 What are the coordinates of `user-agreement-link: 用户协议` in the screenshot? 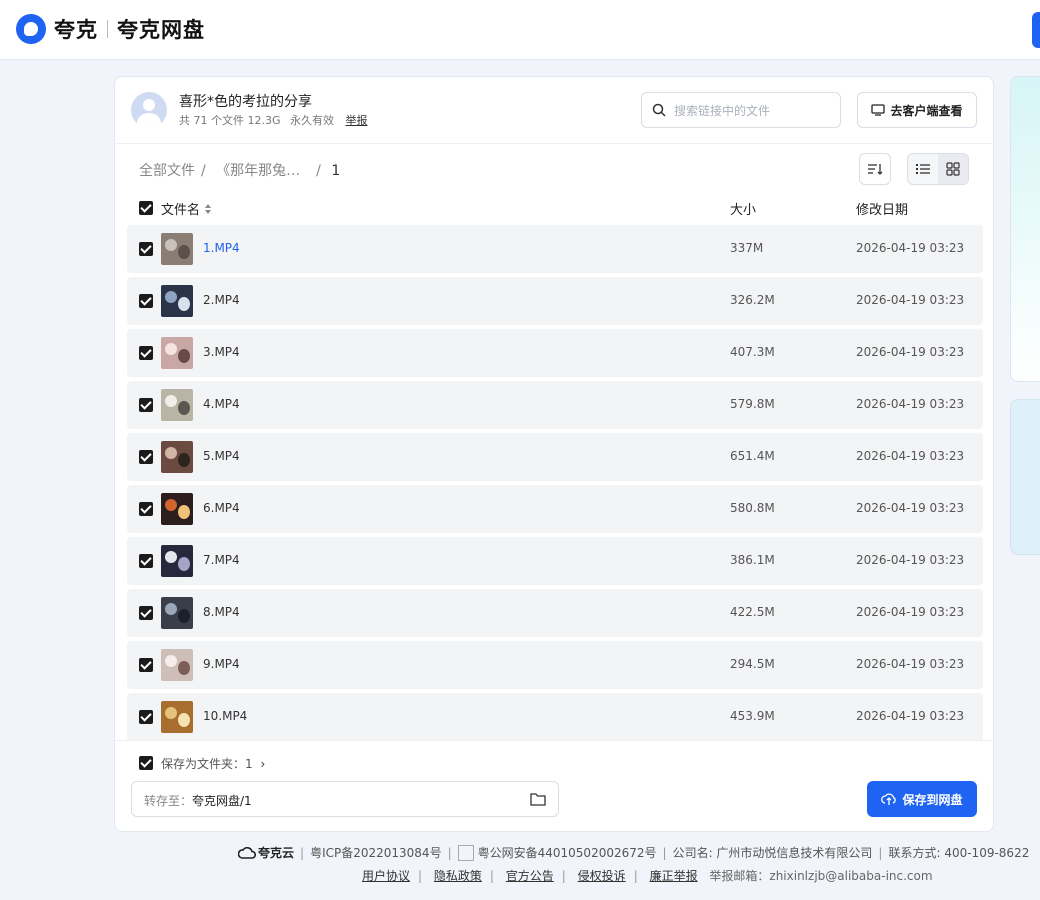 It's located at (386, 876).